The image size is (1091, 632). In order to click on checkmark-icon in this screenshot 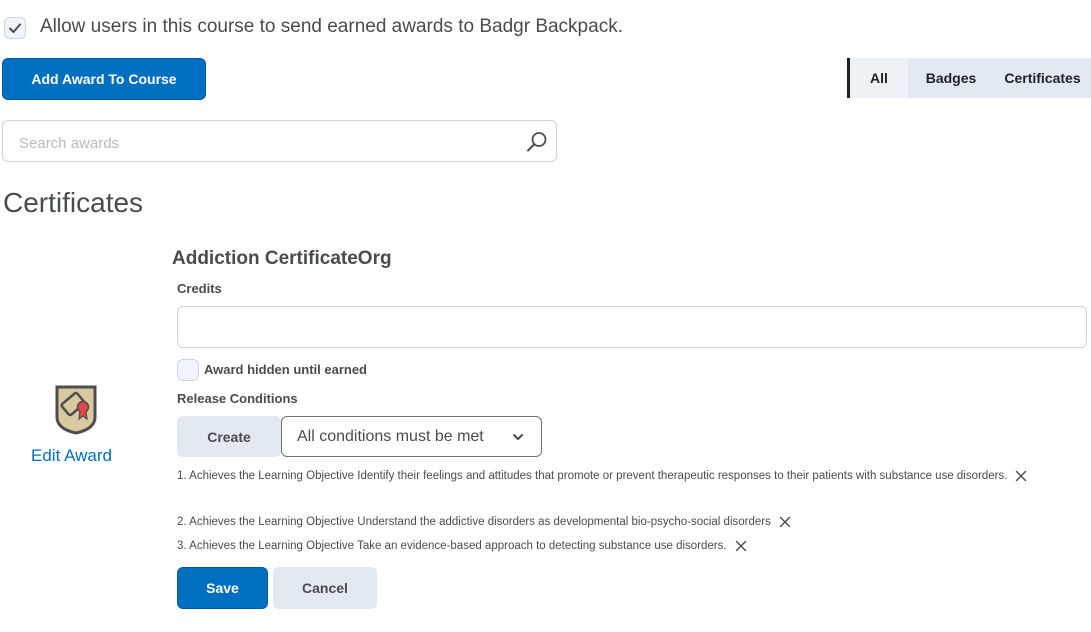, I will do `click(15, 28)`.